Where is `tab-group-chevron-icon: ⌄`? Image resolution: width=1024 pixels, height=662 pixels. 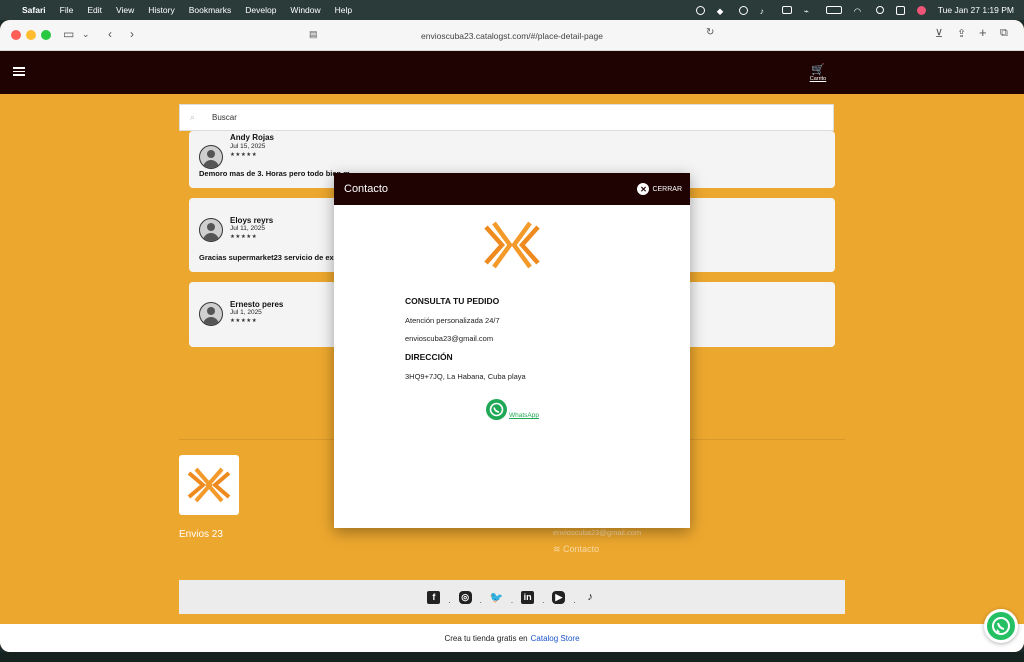
tab-group-chevron-icon: ⌄ is located at coordinates (86, 34).